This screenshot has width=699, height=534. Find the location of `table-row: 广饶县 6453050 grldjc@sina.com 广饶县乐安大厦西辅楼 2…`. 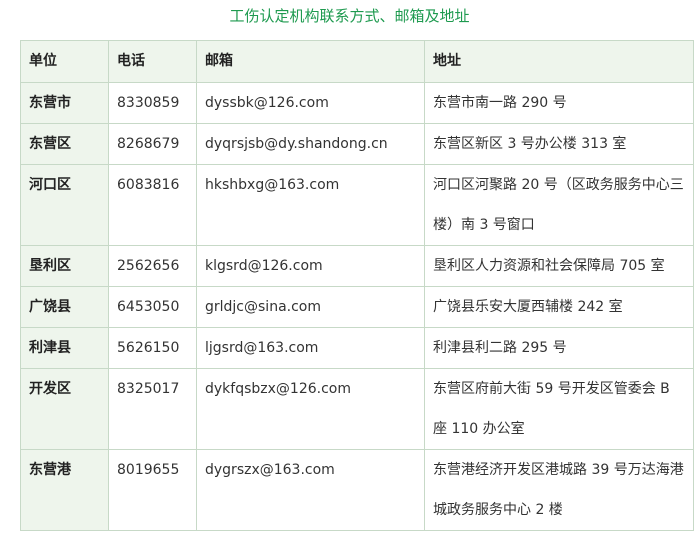

table-row: 广饶县 6453050 grldjc@sina.com 广饶县乐安大厦西辅楼 2… is located at coordinates (357, 307).